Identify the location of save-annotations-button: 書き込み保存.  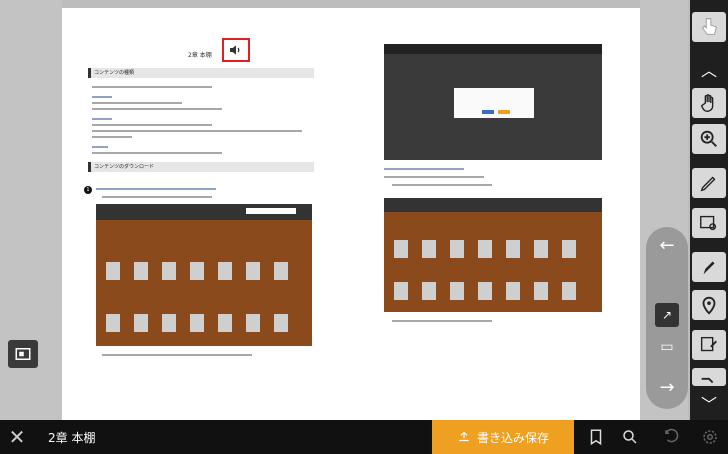
(503, 437).